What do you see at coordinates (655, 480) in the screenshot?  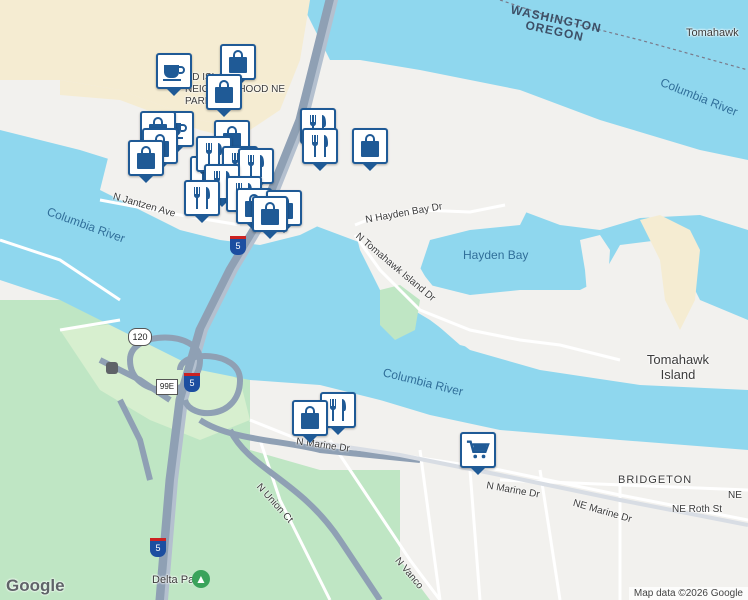 I see `label-bridgeton: BRIDGETON` at bounding box center [655, 480].